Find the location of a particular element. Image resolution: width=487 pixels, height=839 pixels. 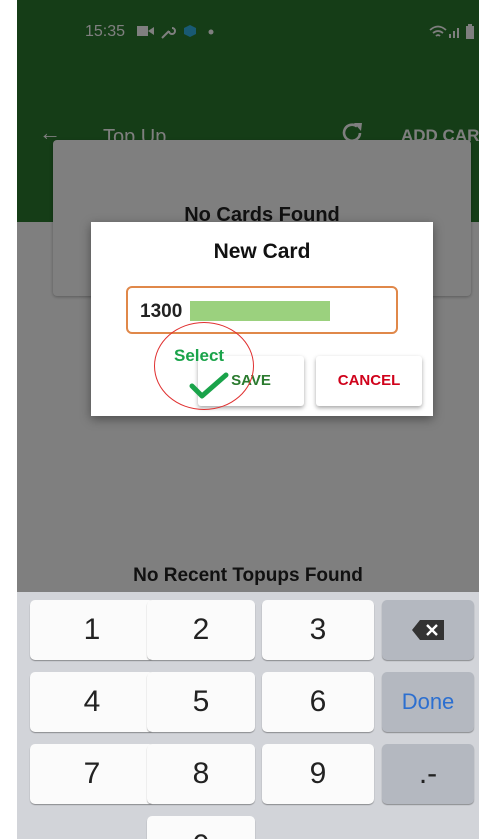

checkmark-icon is located at coordinates (209, 385).